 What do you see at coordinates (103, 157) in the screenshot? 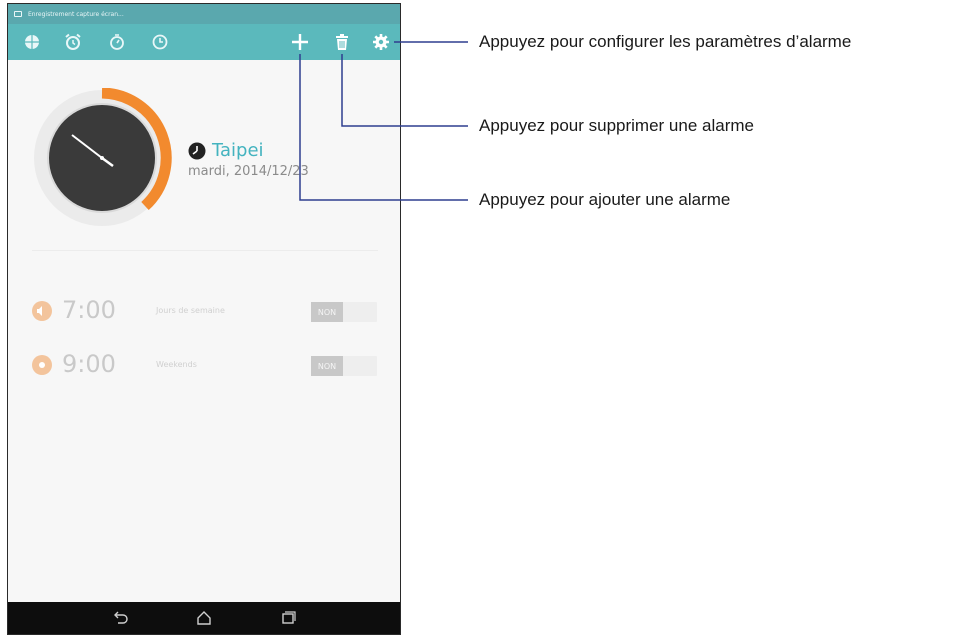
I see `analog-clock` at bounding box center [103, 157].